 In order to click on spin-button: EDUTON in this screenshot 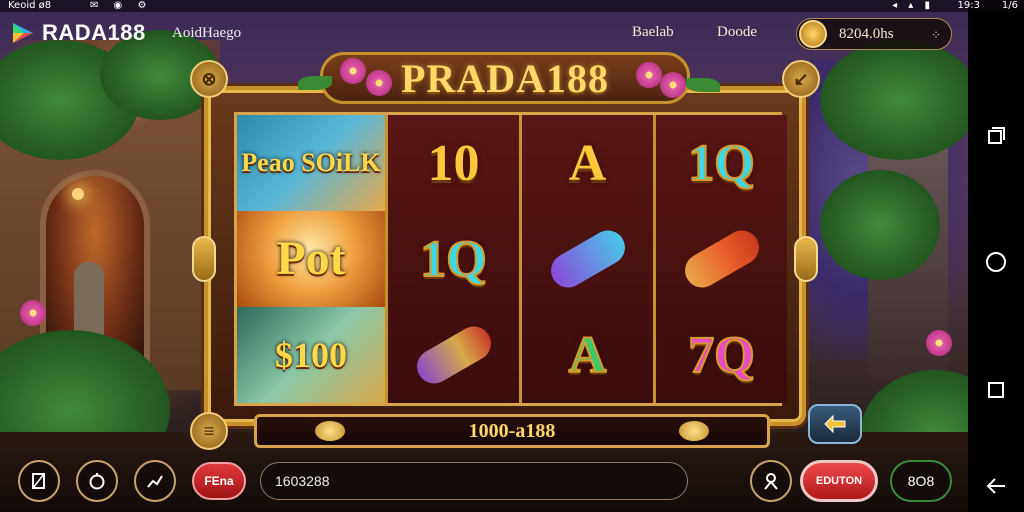, I will do `click(839, 481)`.